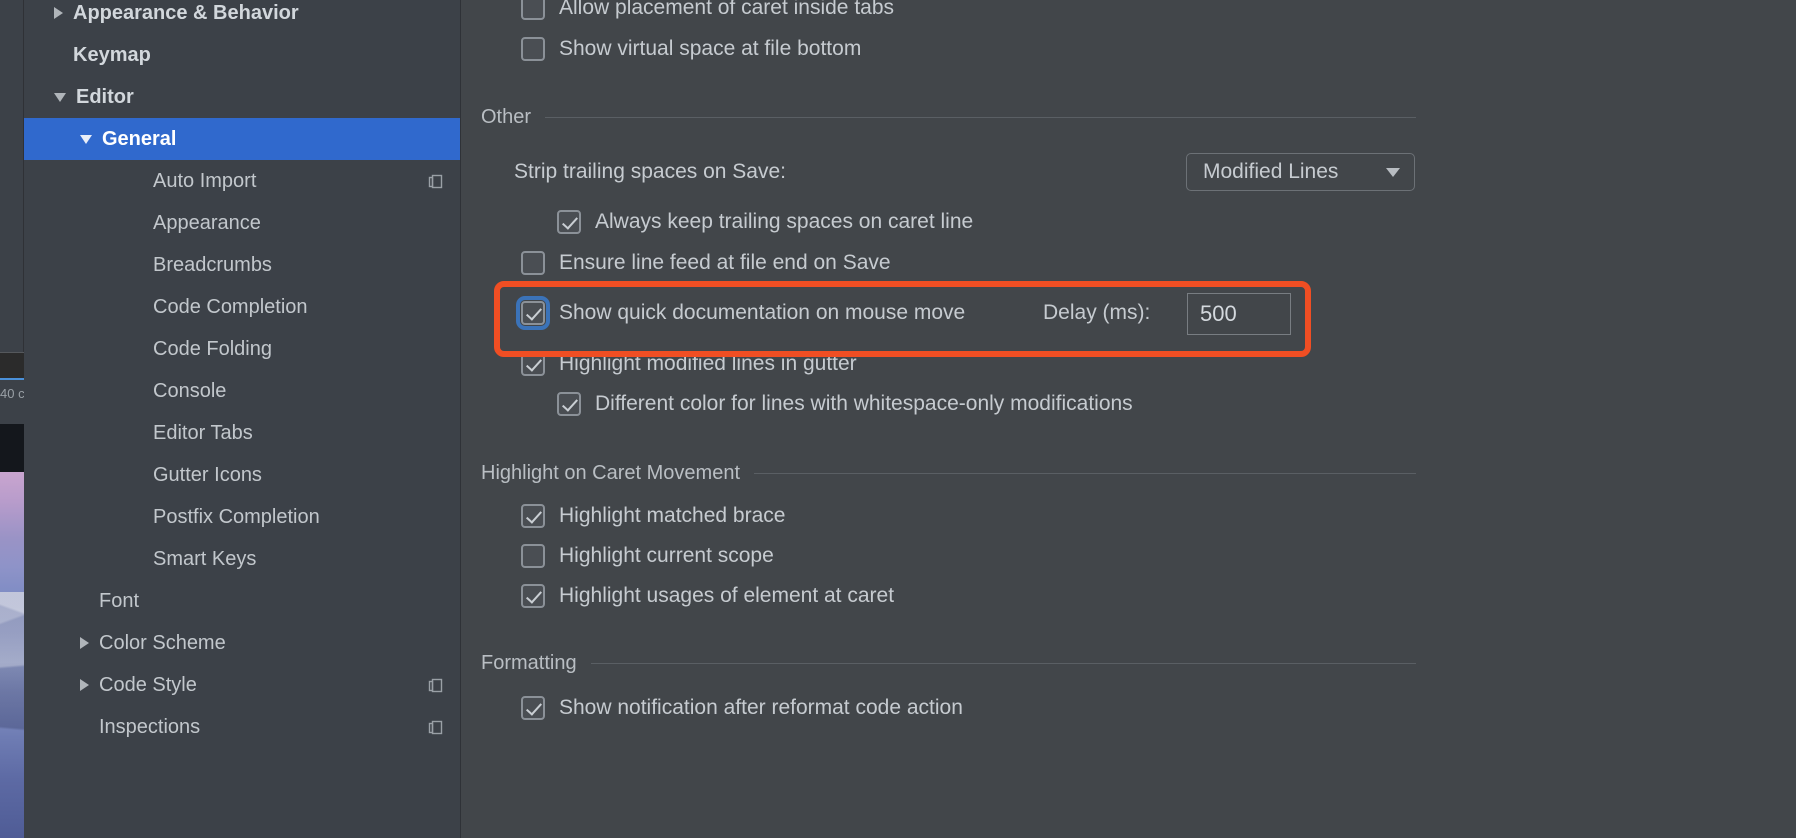  Describe the element at coordinates (242, 391) in the screenshot. I see `sidebar-item-console: Console` at that location.